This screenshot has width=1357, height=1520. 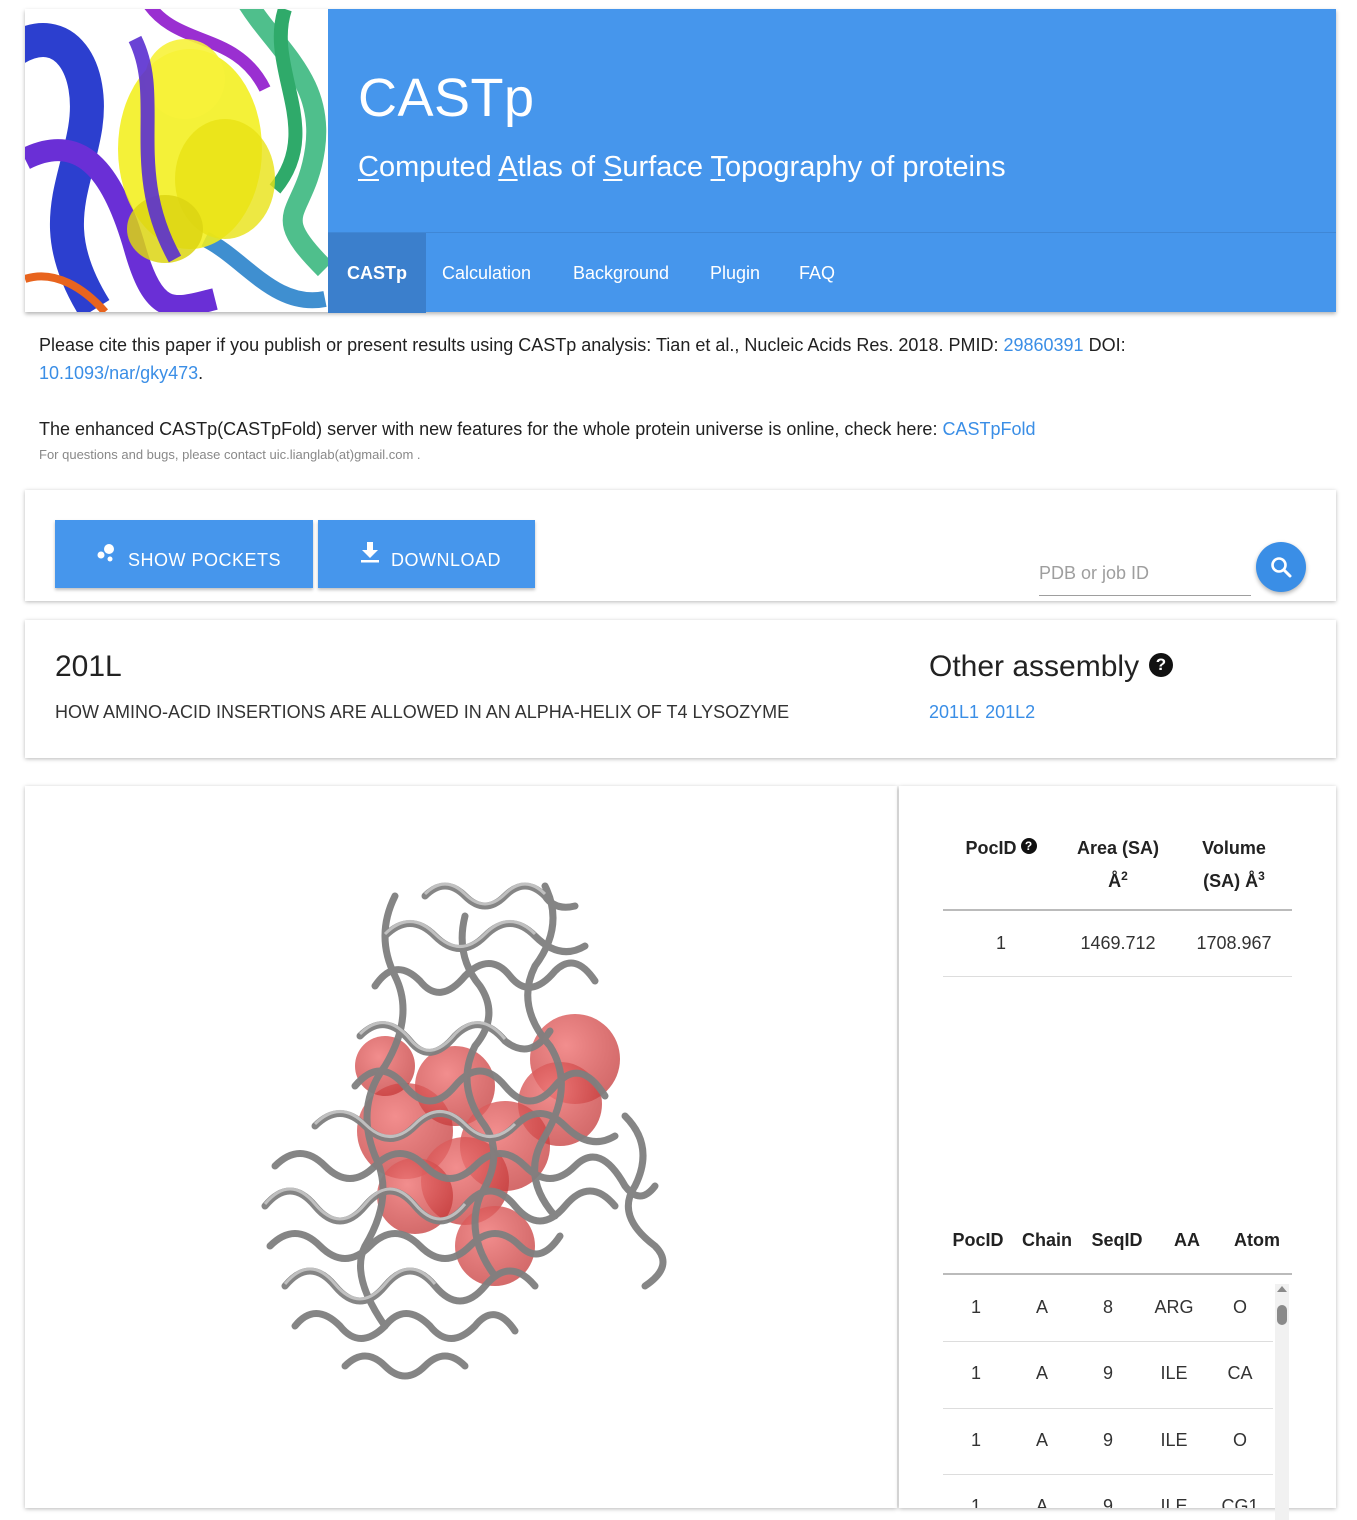 What do you see at coordinates (1282, 1315) in the screenshot?
I see `scrollbar-thumb` at bounding box center [1282, 1315].